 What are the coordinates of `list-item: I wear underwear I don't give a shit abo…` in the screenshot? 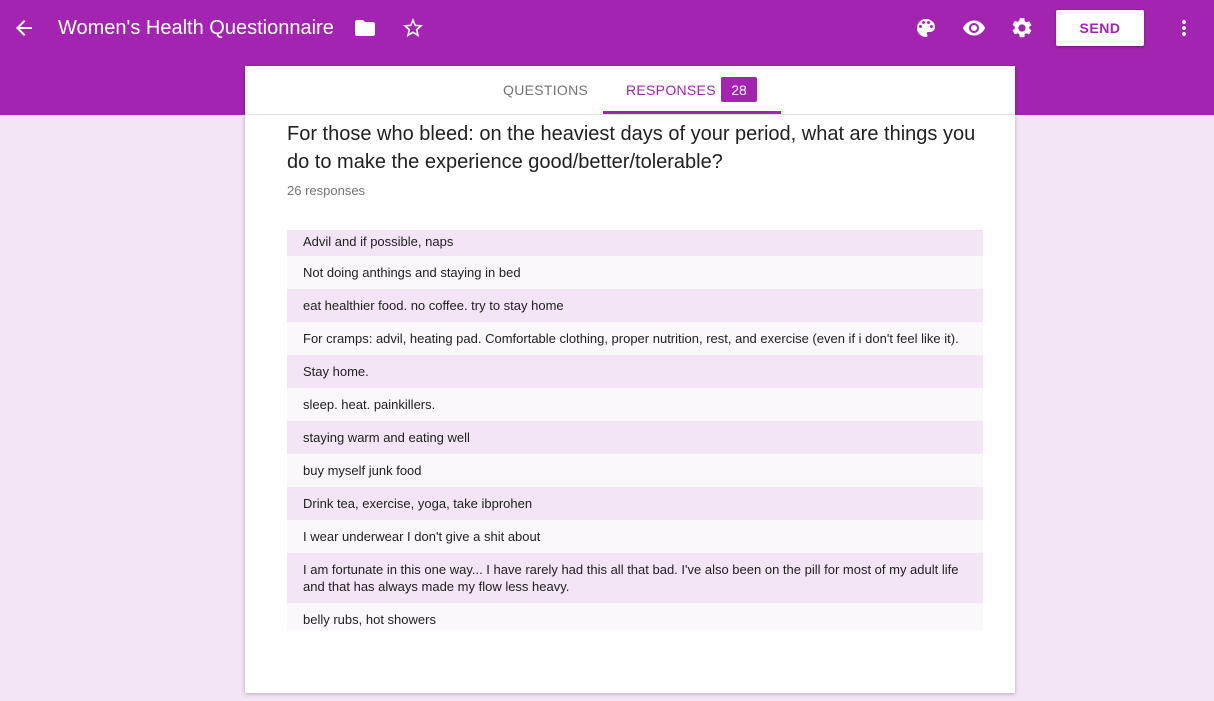 It's located at (635, 536).